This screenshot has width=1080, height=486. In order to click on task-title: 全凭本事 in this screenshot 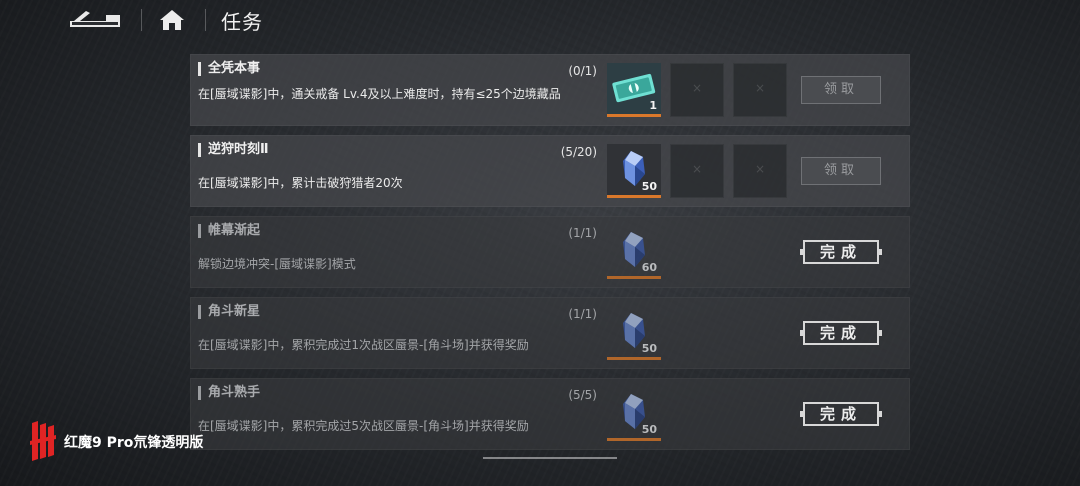, I will do `click(229, 69)`.